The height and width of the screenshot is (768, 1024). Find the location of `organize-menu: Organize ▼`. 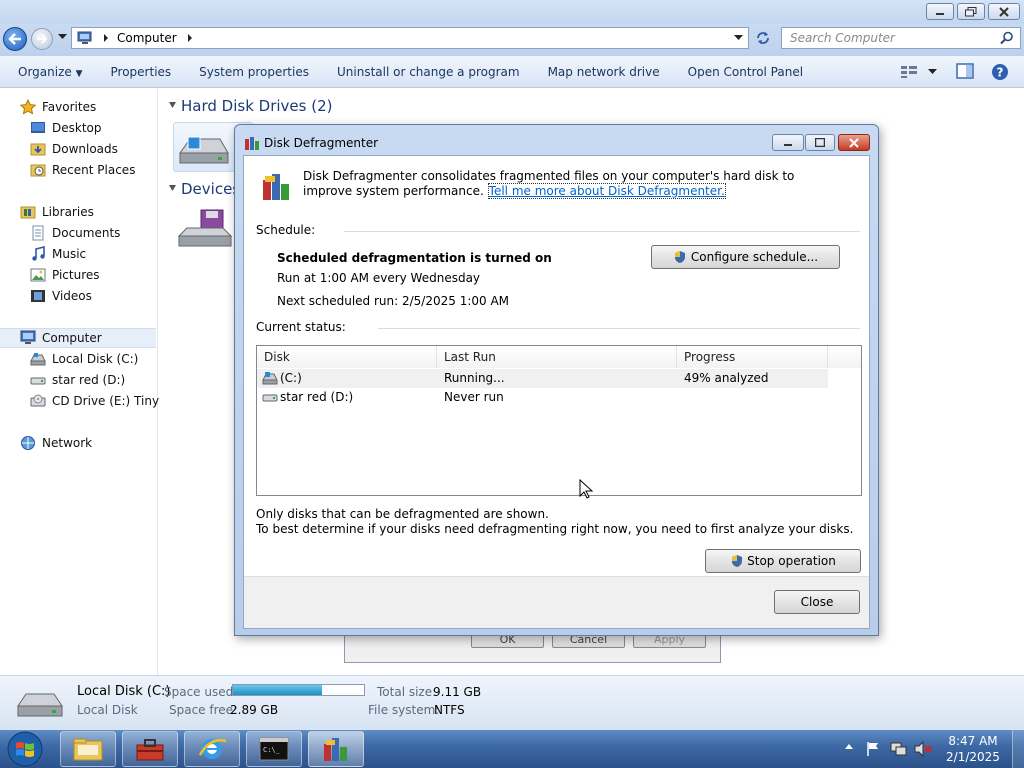

organize-menu: Organize ▼ is located at coordinates (50, 72).